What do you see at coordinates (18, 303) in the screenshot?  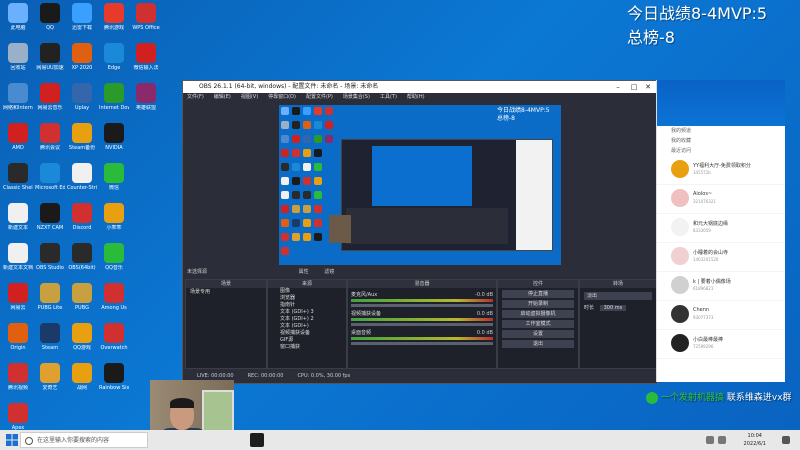 I see `desktop-icon: 网易云` at bounding box center [18, 303].